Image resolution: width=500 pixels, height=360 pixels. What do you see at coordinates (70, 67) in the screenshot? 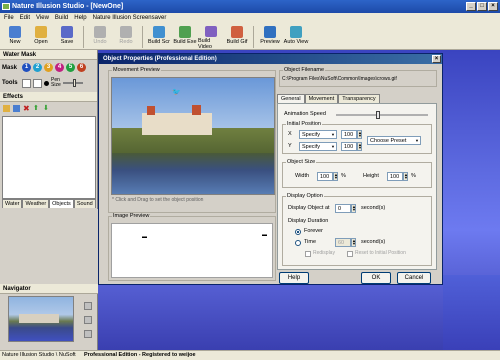
I see `mask-layer-5: 5` at bounding box center [70, 67].